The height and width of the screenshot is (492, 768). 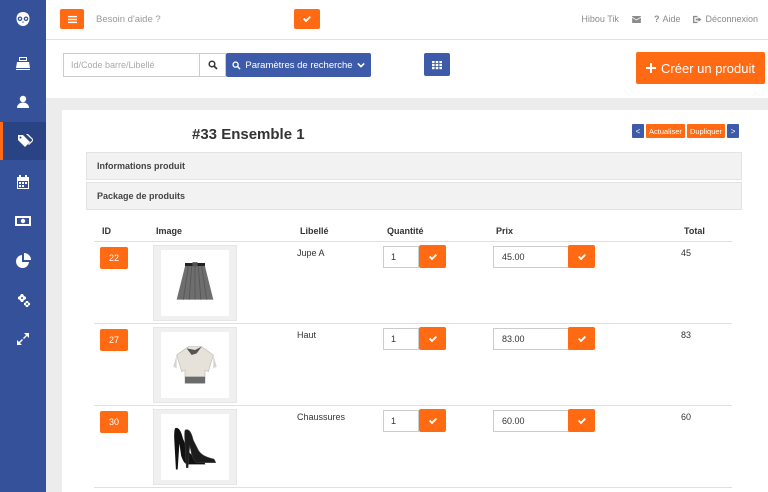 What do you see at coordinates (307, 335) in the screenshot?
I see `row-label: Haut` at bounding box center [307, 335].